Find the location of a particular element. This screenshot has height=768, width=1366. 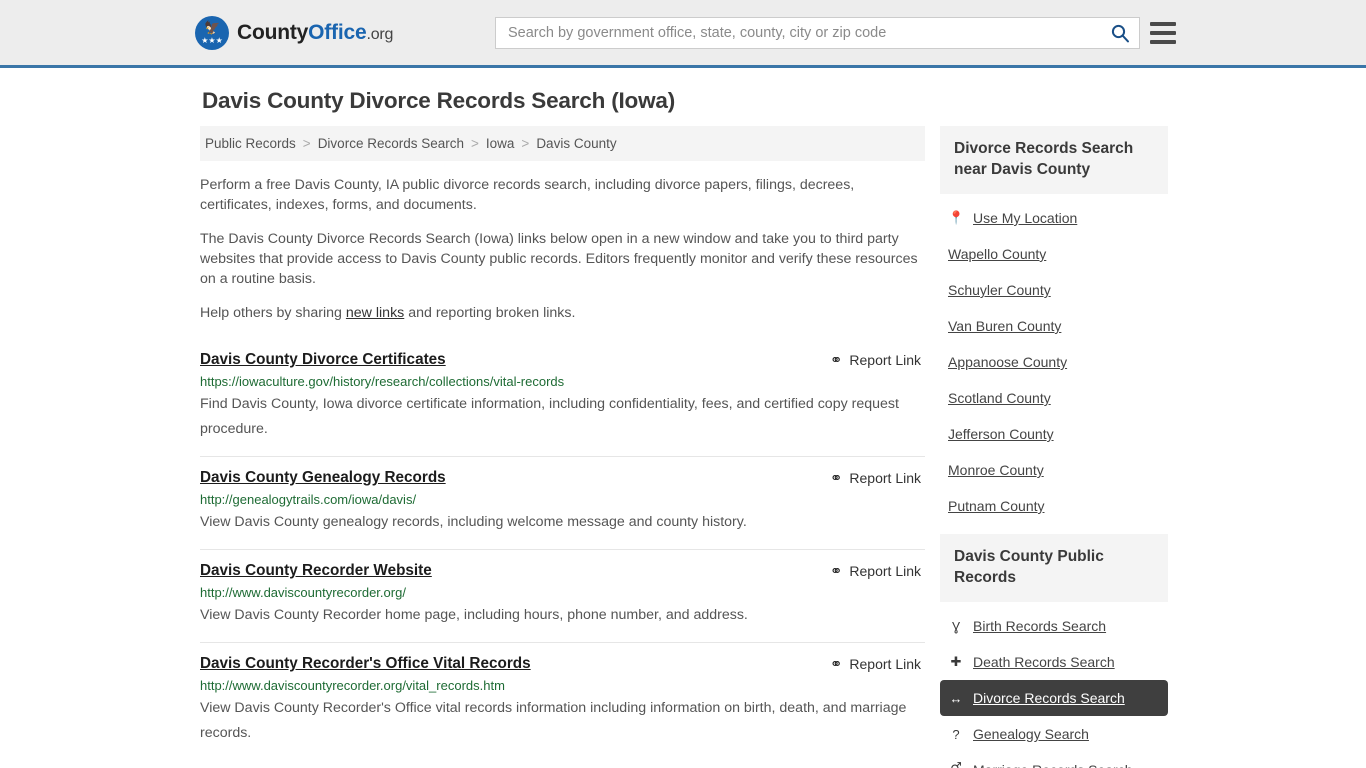

sidebar-item-marriage-records-search: ⚥ Marriage Records Search is located at coordinates (1054, 760).